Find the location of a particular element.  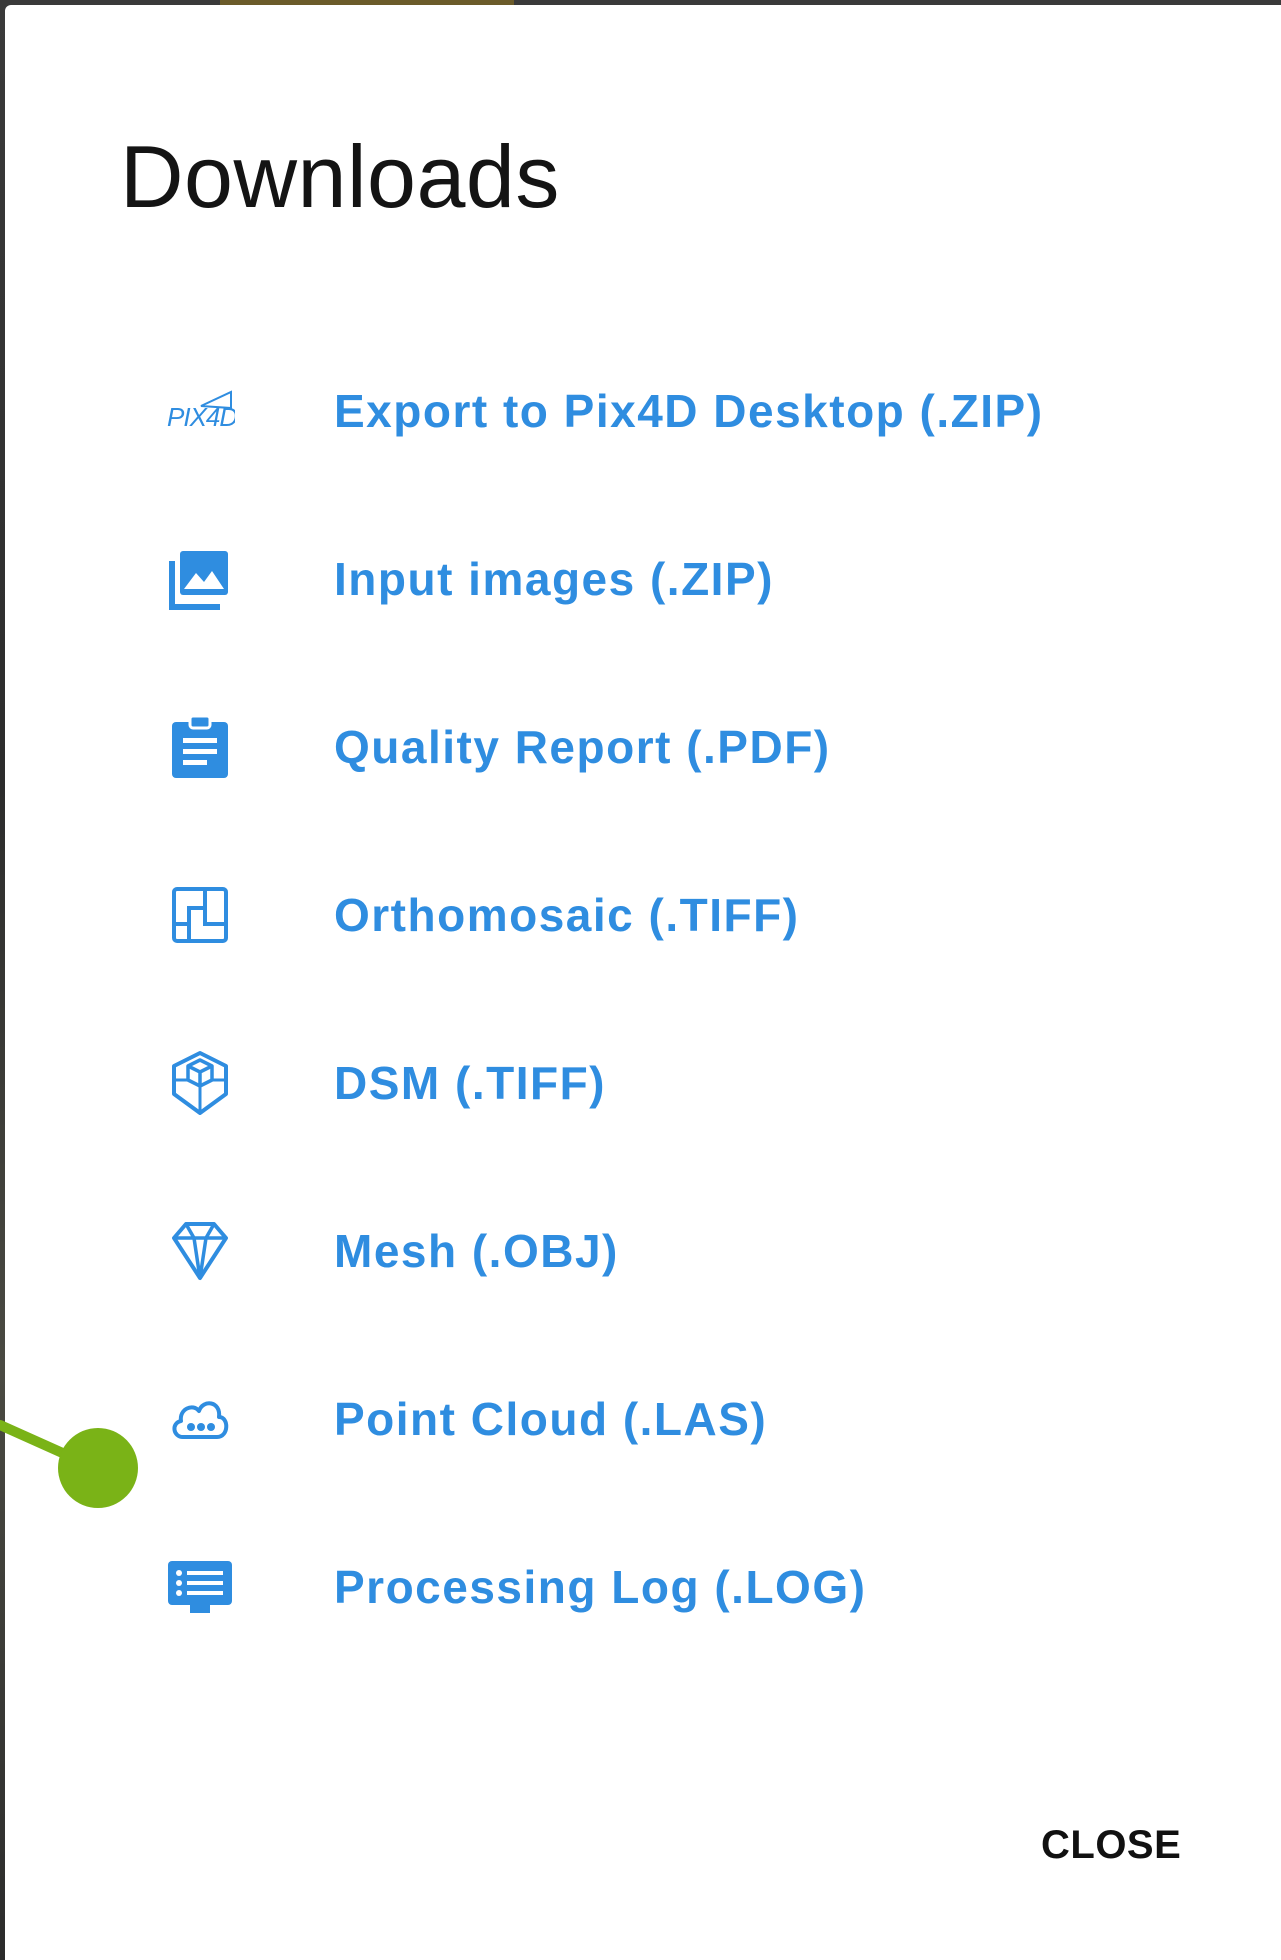

download-item-label: Processing Log (.LOG) is located at coordinates (600, 1587).